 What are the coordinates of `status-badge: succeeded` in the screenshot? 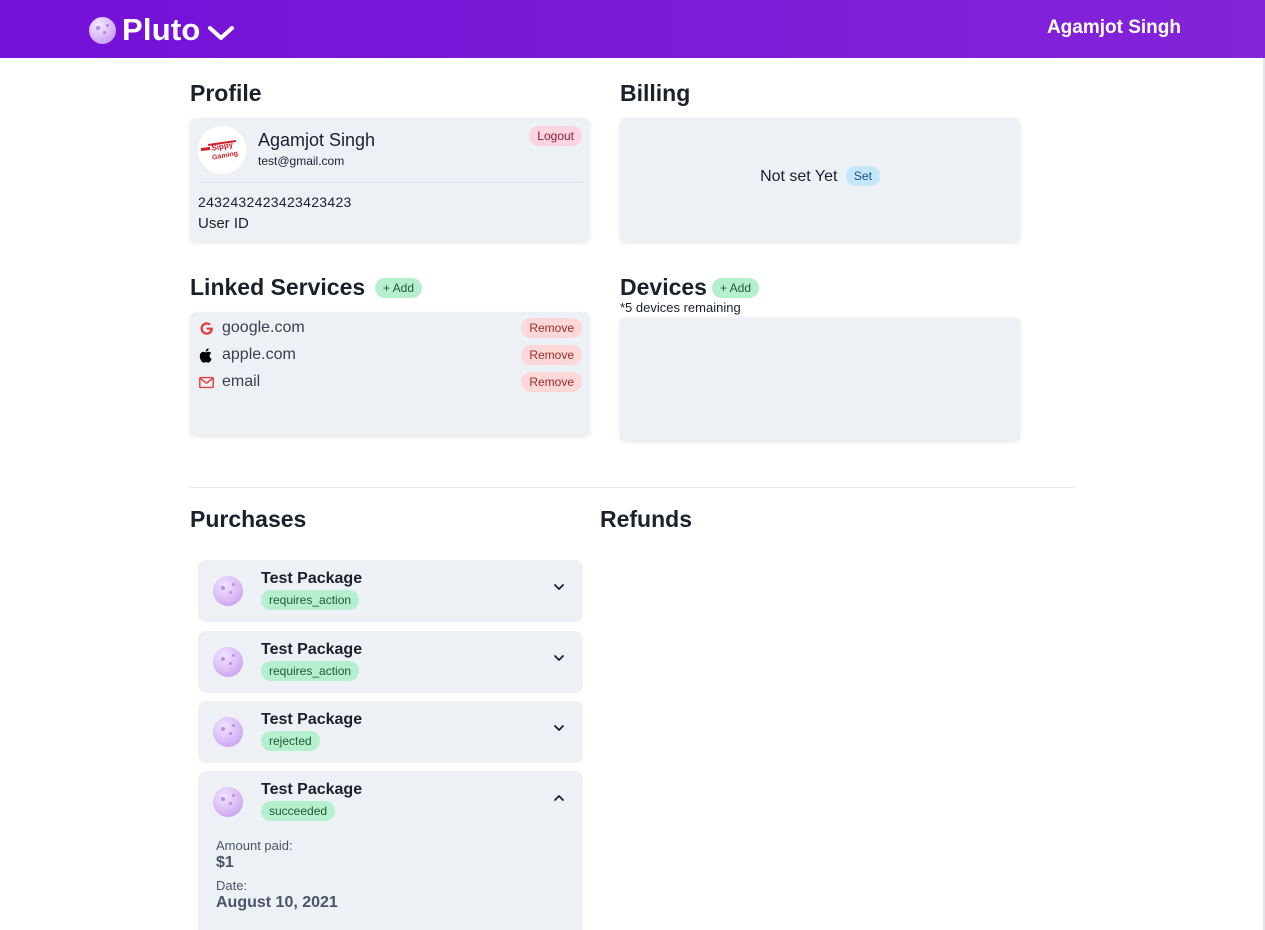 It's located at (298, 811).